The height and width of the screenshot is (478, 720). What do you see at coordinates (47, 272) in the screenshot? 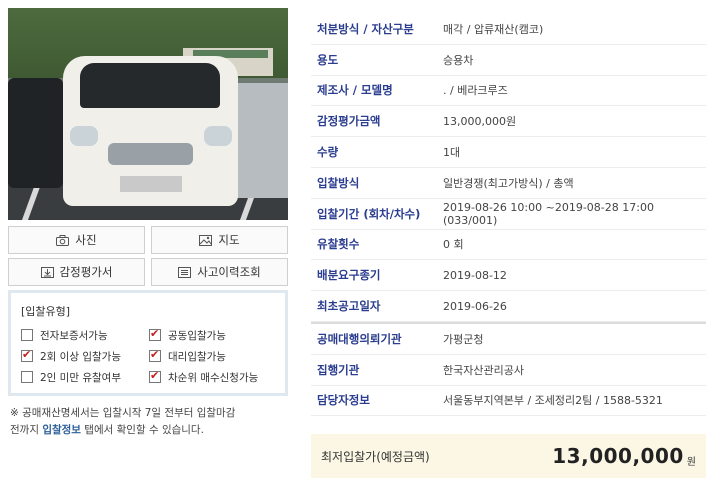
I see `download-icon` at bounding box center [47, 272].